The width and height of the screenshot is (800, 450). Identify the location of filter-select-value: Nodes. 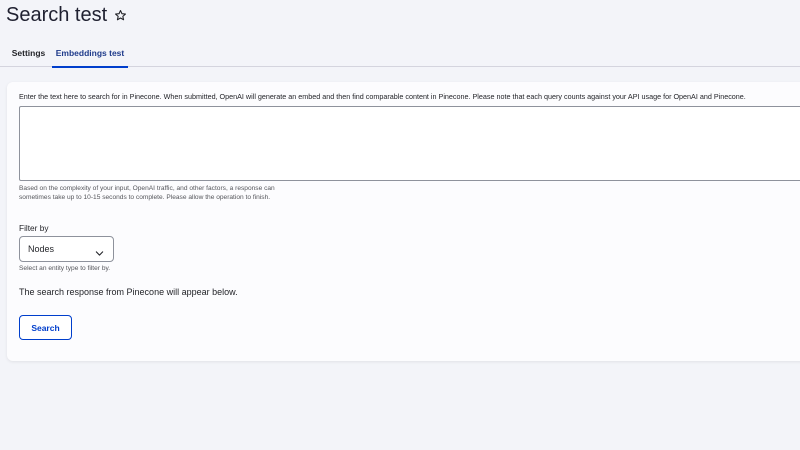
(41, 249).